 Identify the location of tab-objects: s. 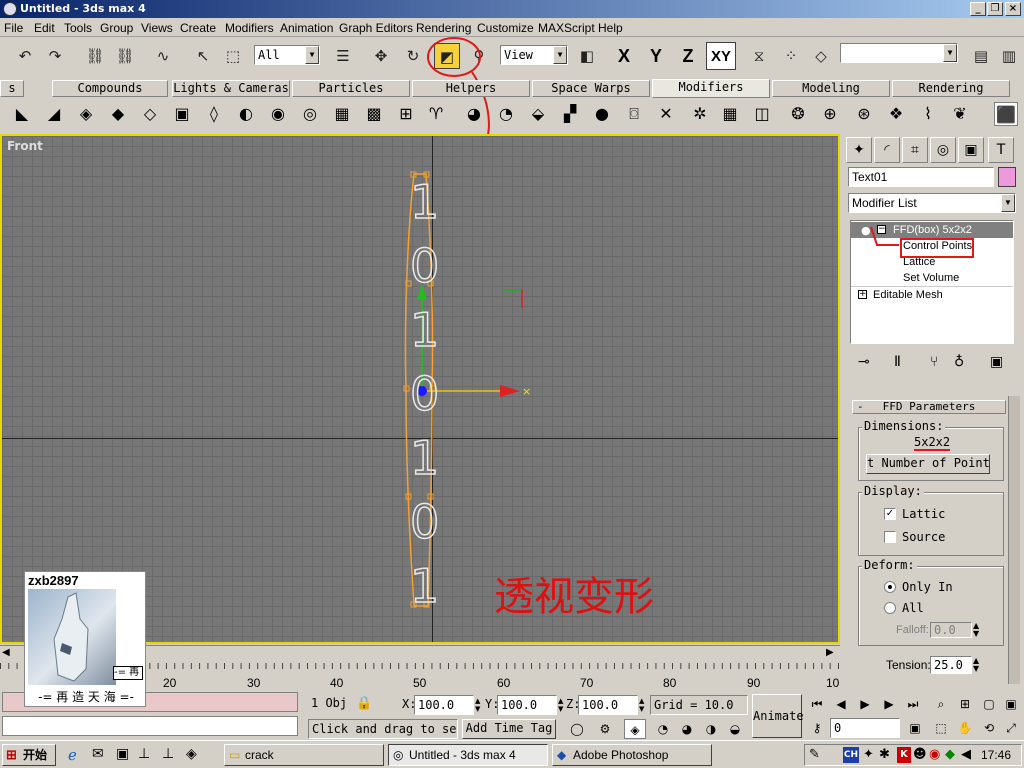
(12, 88).